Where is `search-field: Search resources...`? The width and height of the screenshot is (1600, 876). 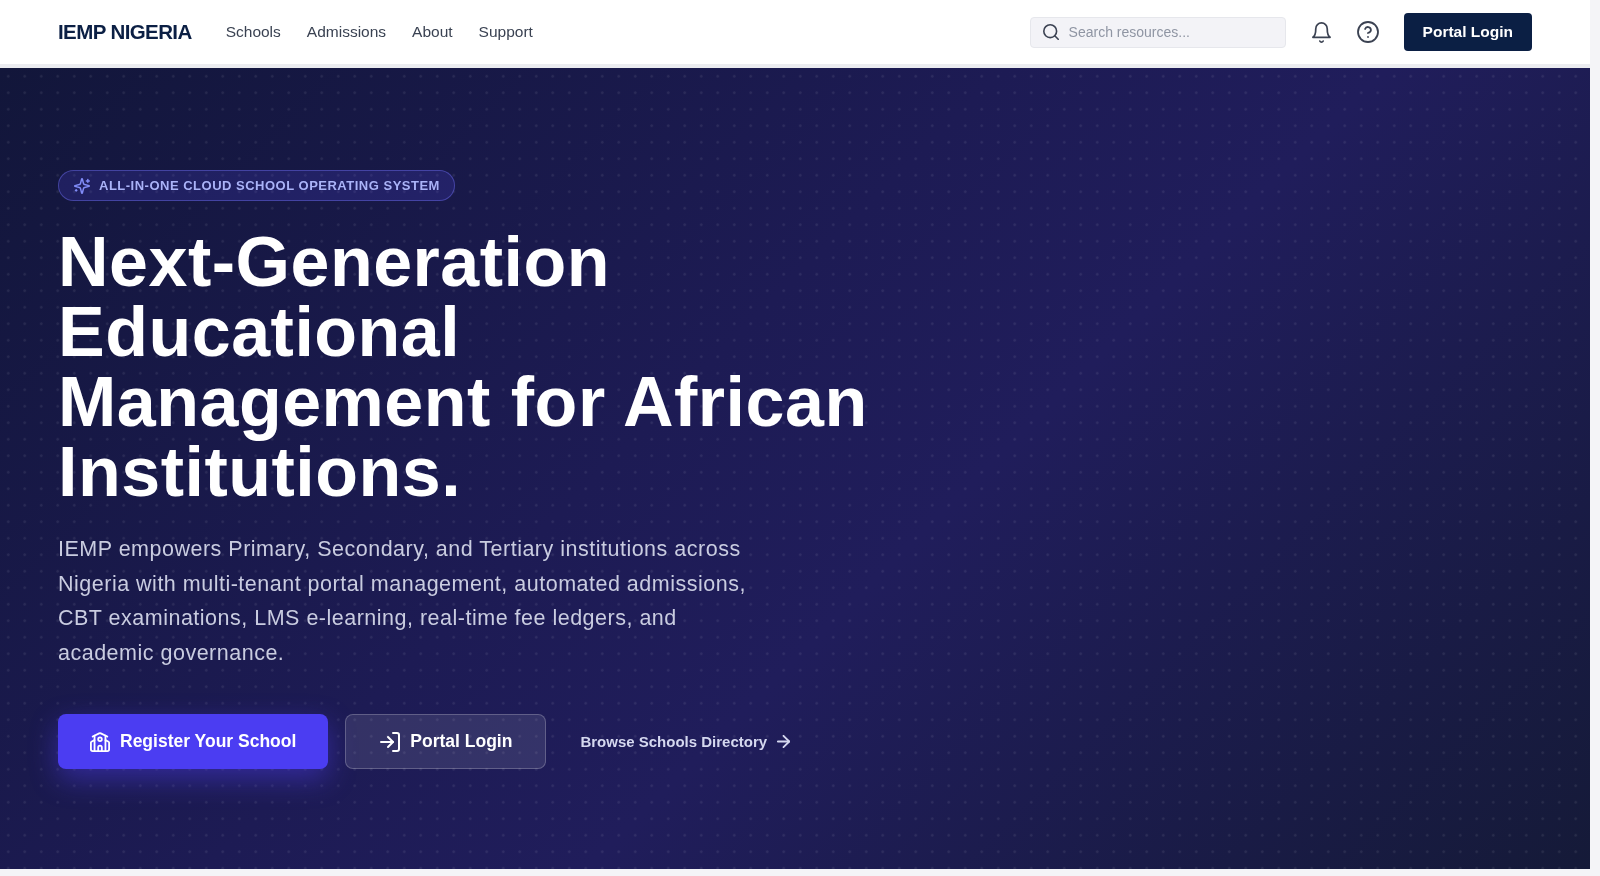
search-field: Search resources... is located at coordinates (1157, 32).